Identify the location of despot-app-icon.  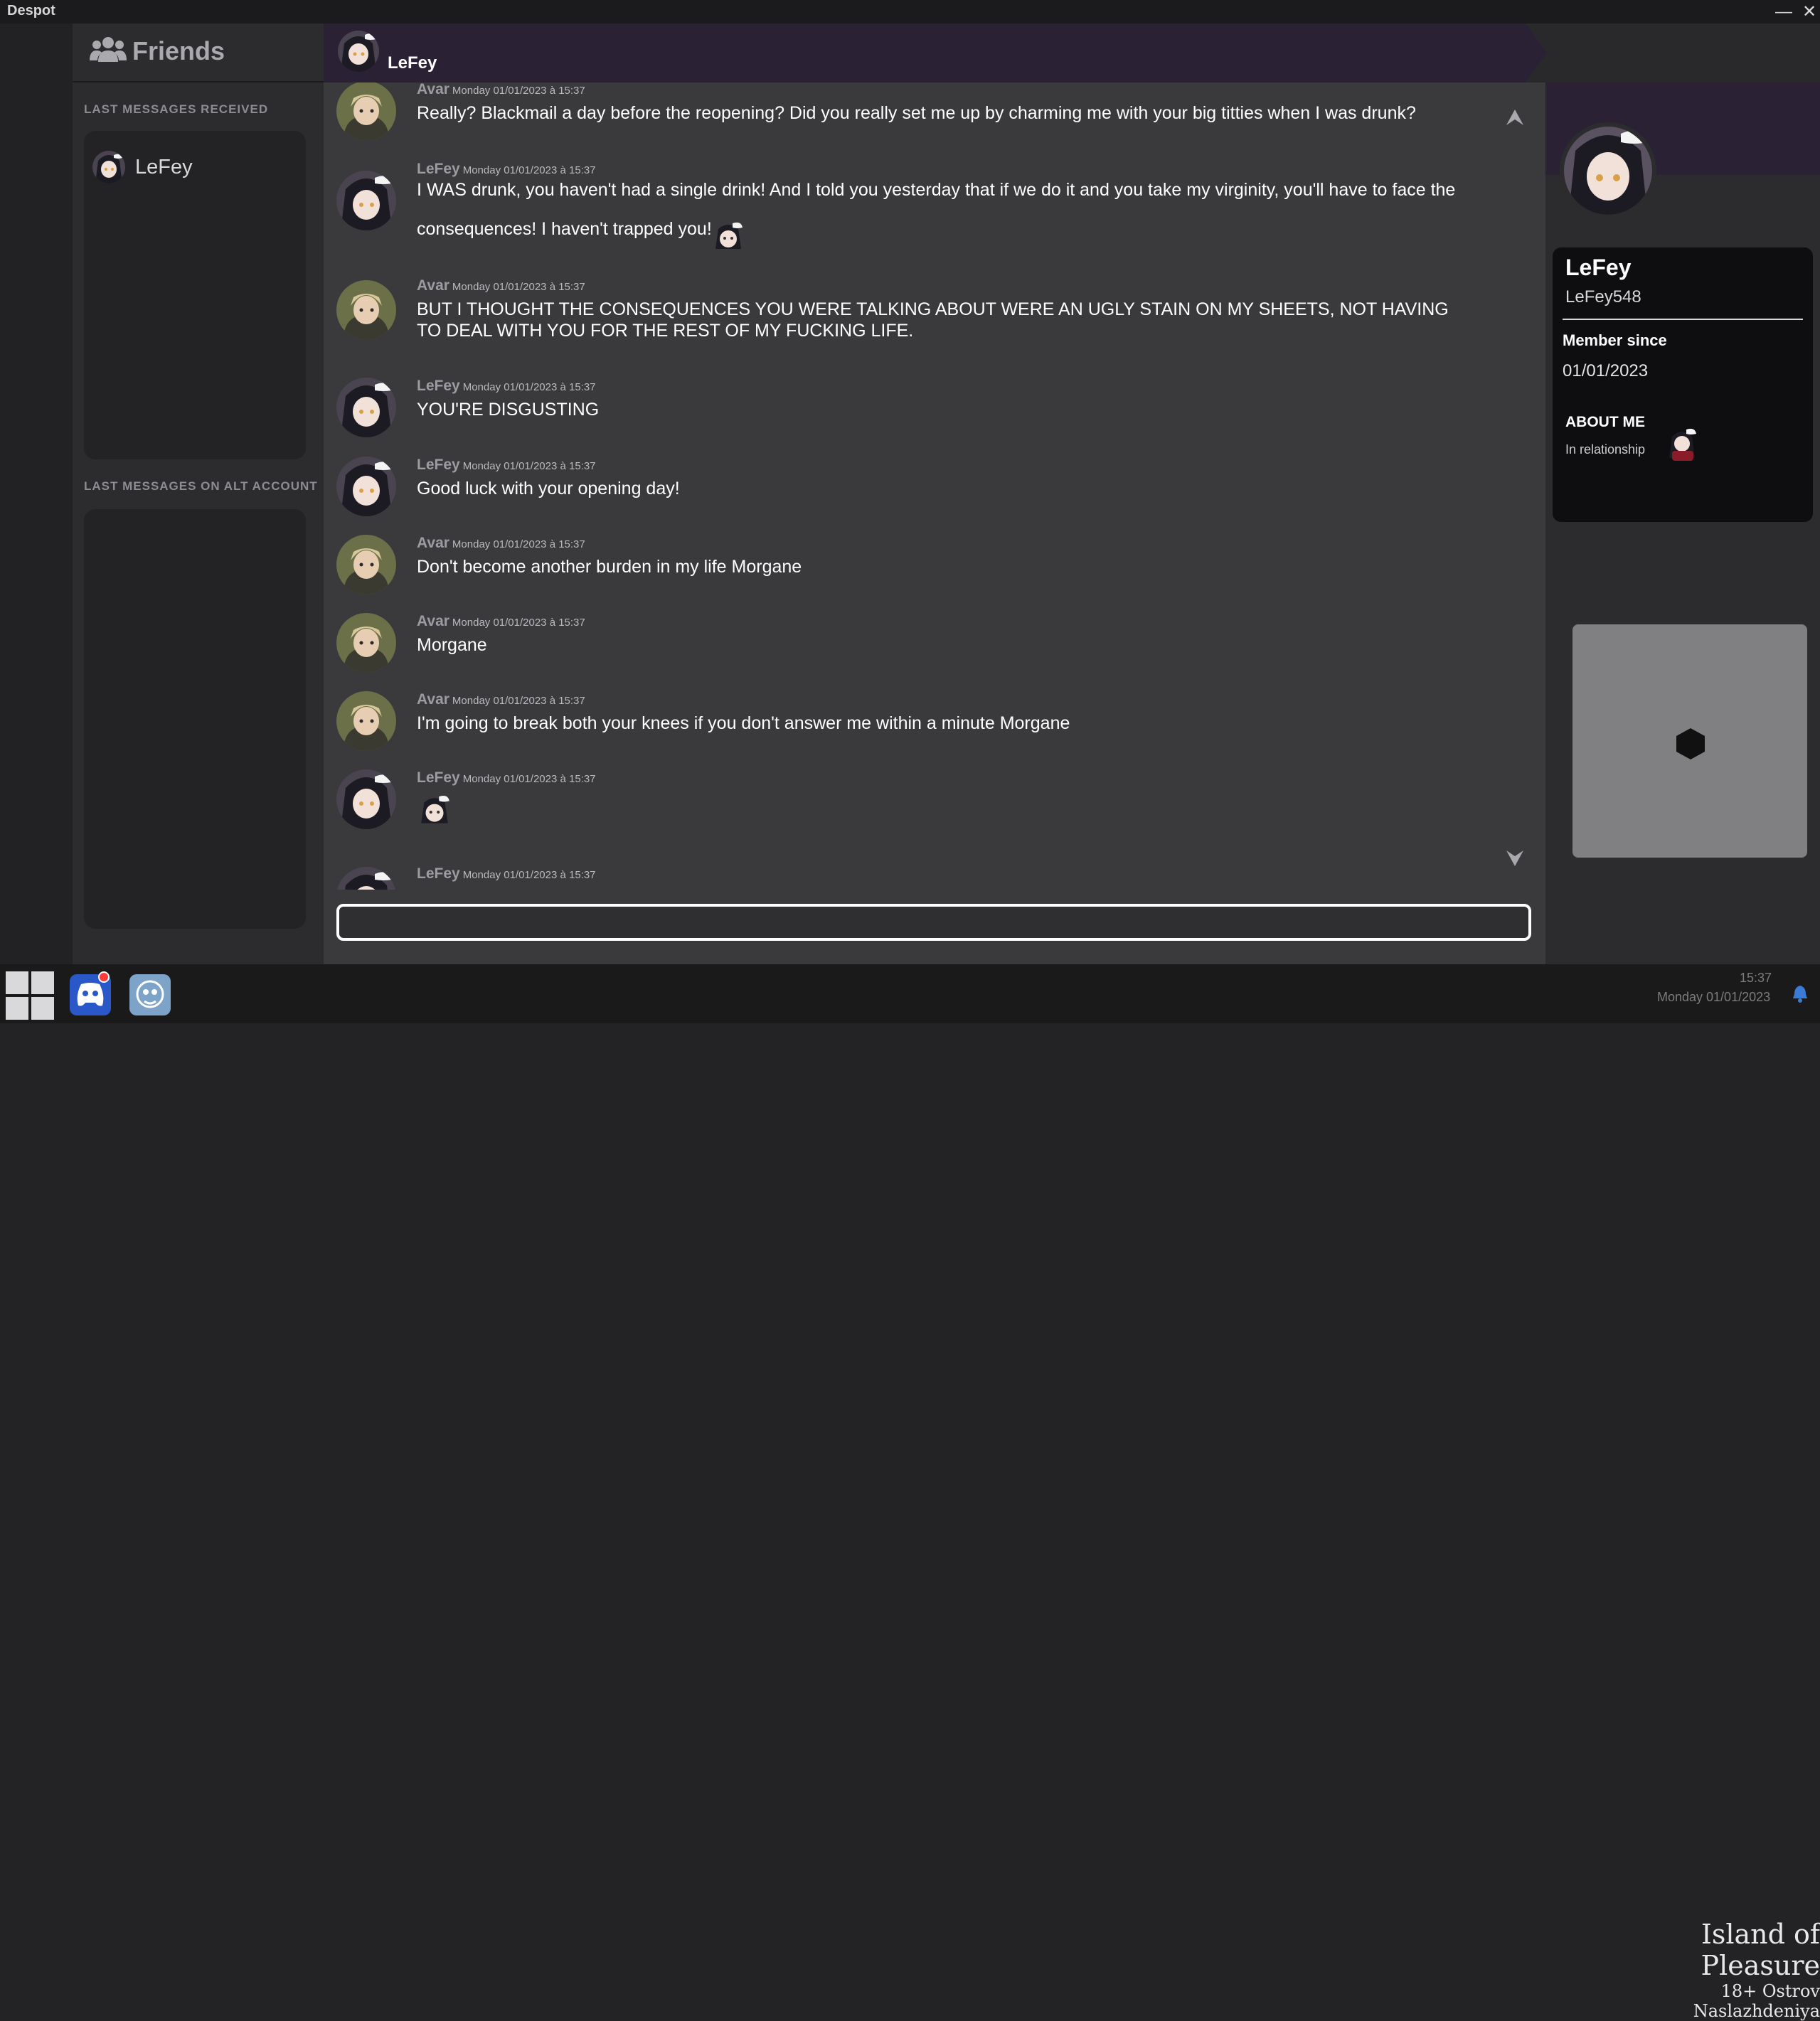
(90, 993).